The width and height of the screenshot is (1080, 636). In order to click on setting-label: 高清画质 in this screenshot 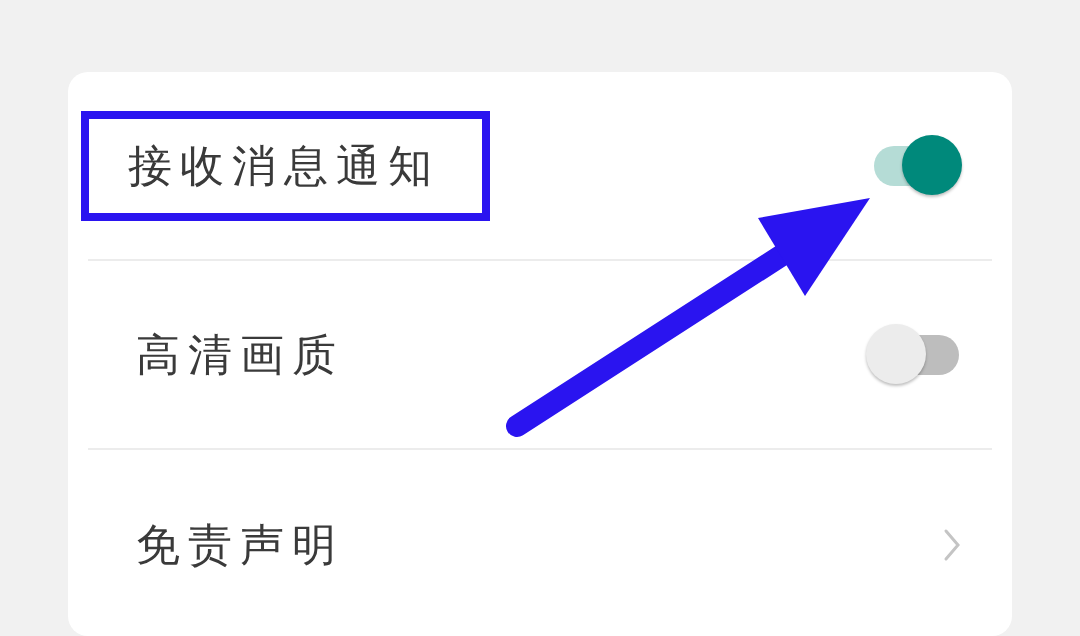, I will do `click(240, 354)`.